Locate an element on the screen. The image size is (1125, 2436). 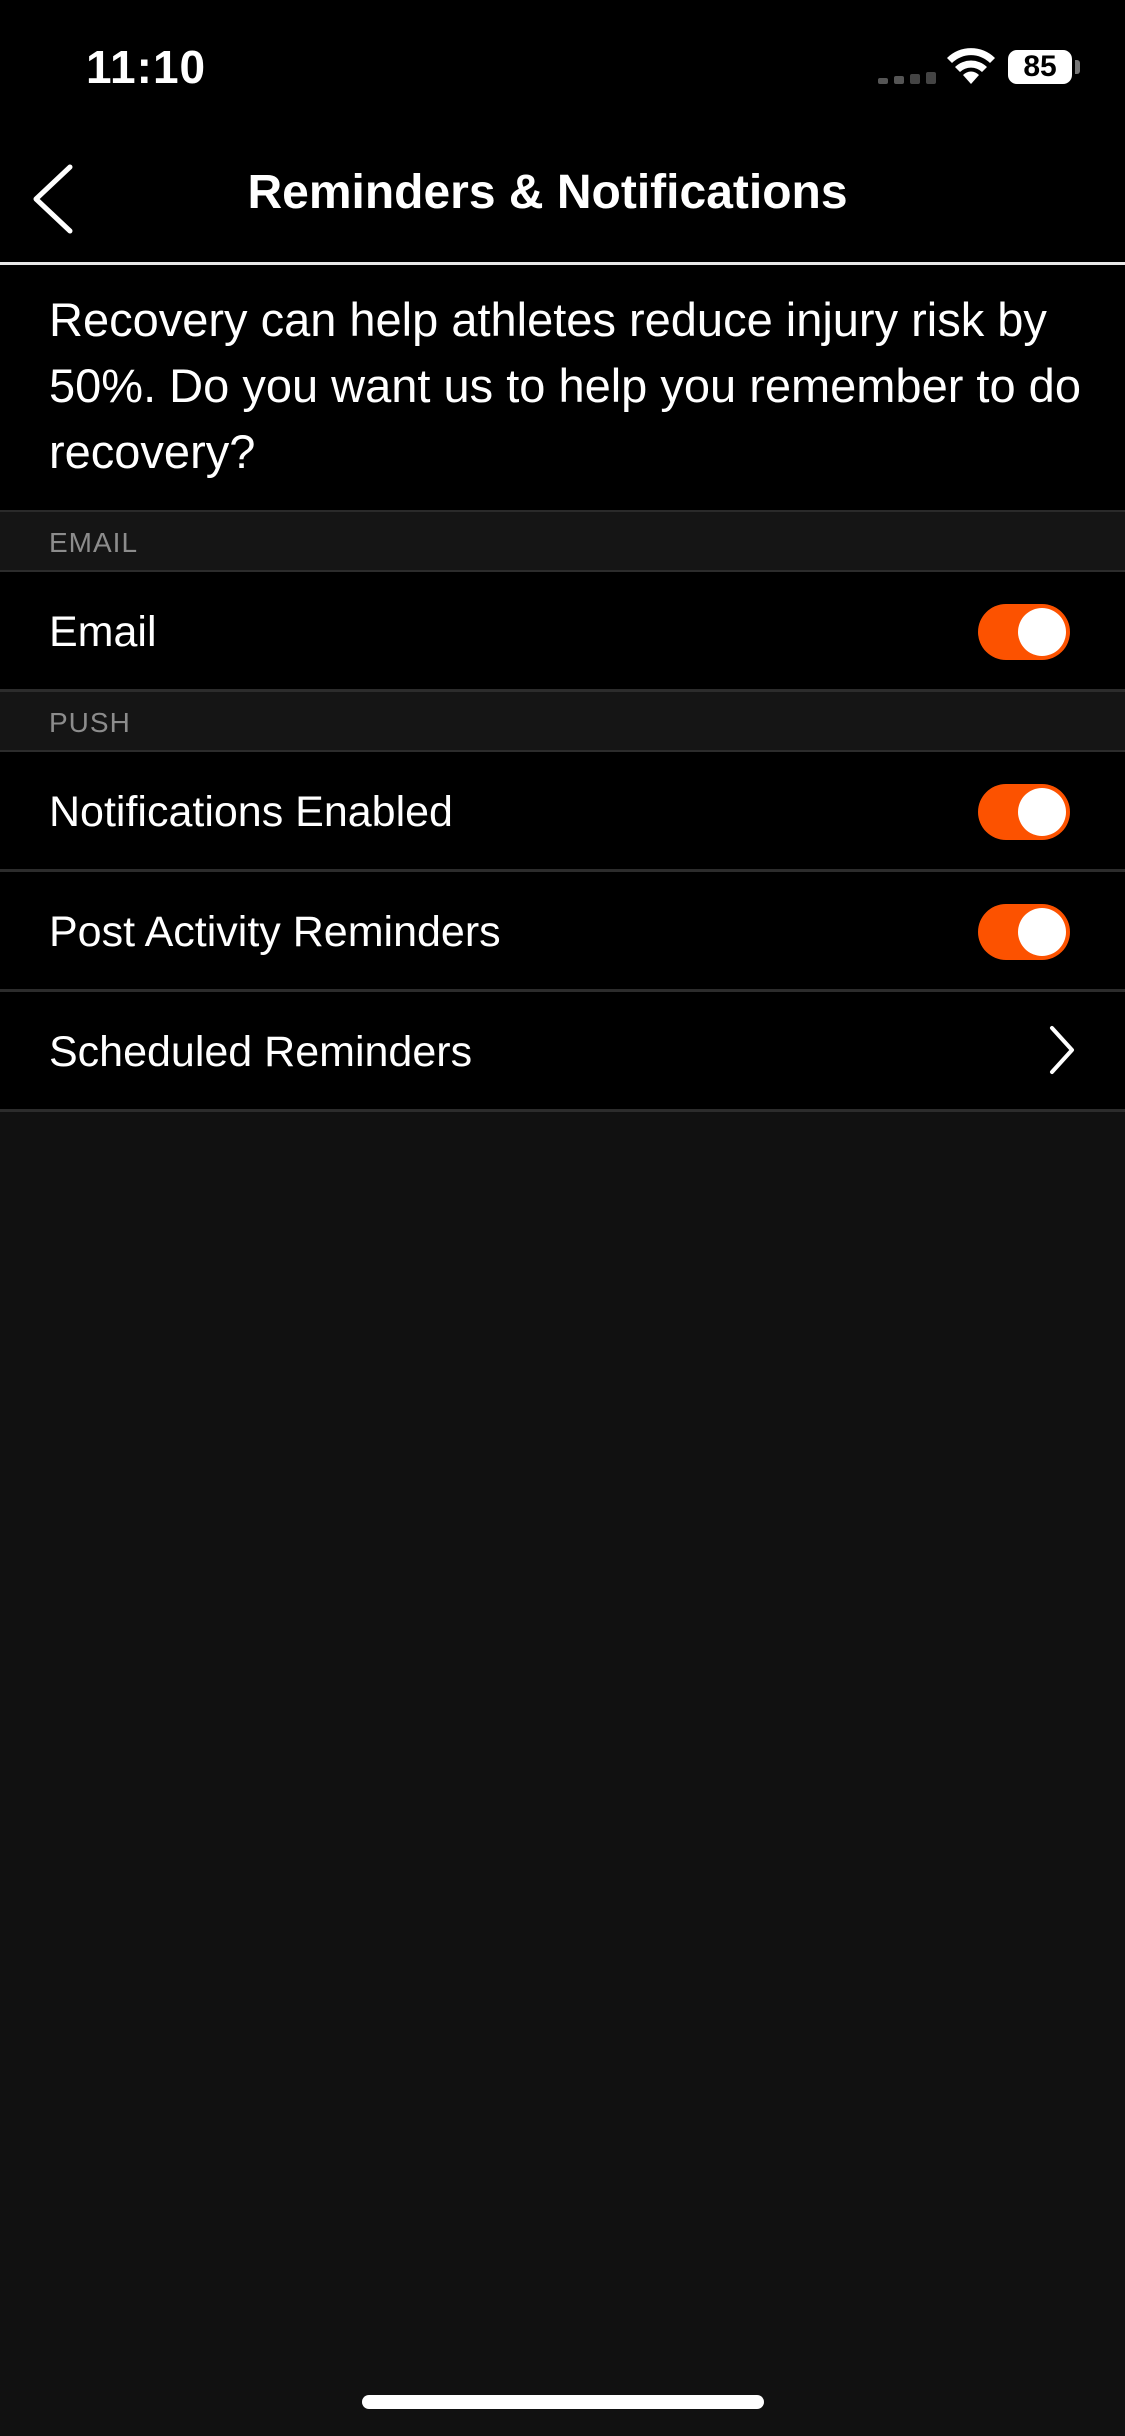
battery-cap is located at coordinates (1077, 67).